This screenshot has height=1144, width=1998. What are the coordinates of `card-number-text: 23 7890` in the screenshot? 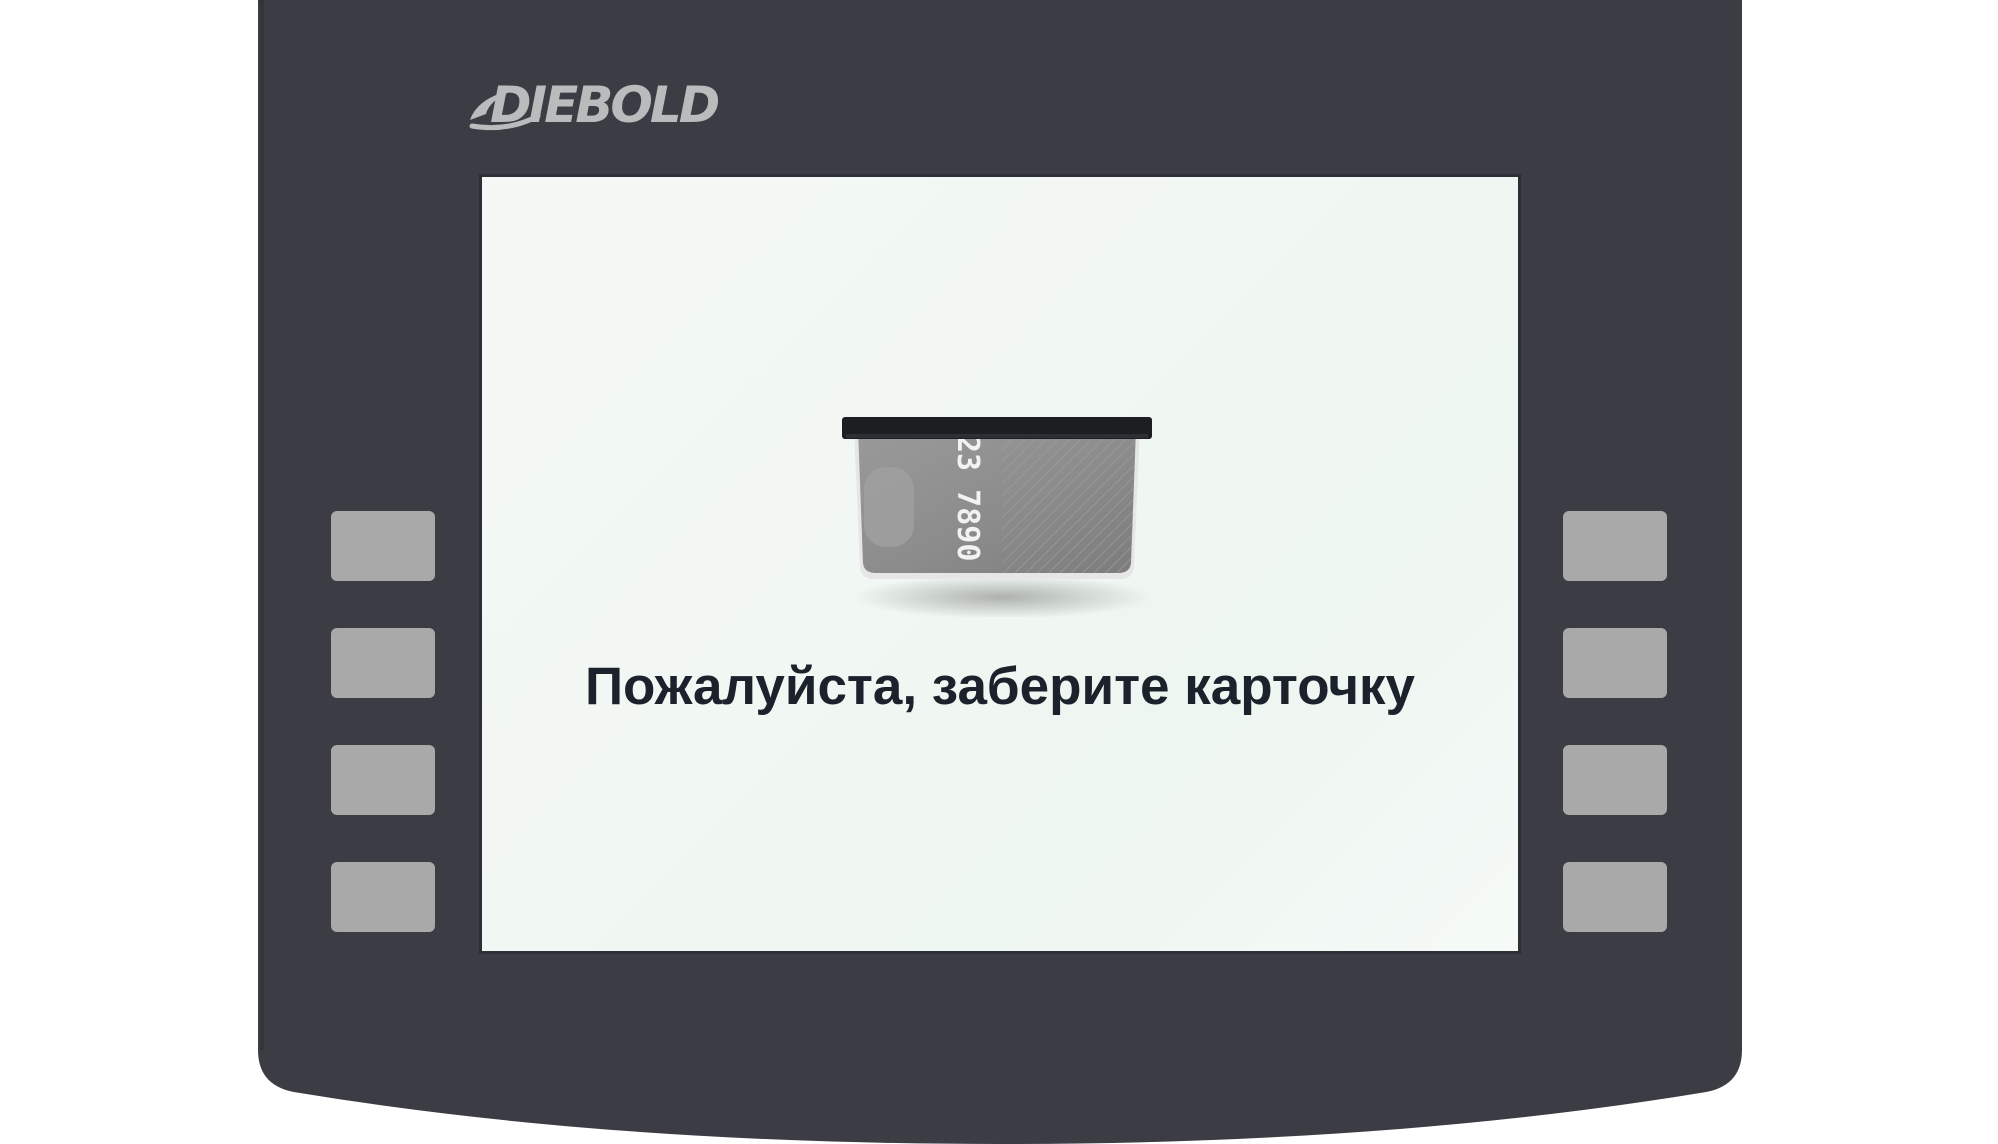 It's located at (967, 498).